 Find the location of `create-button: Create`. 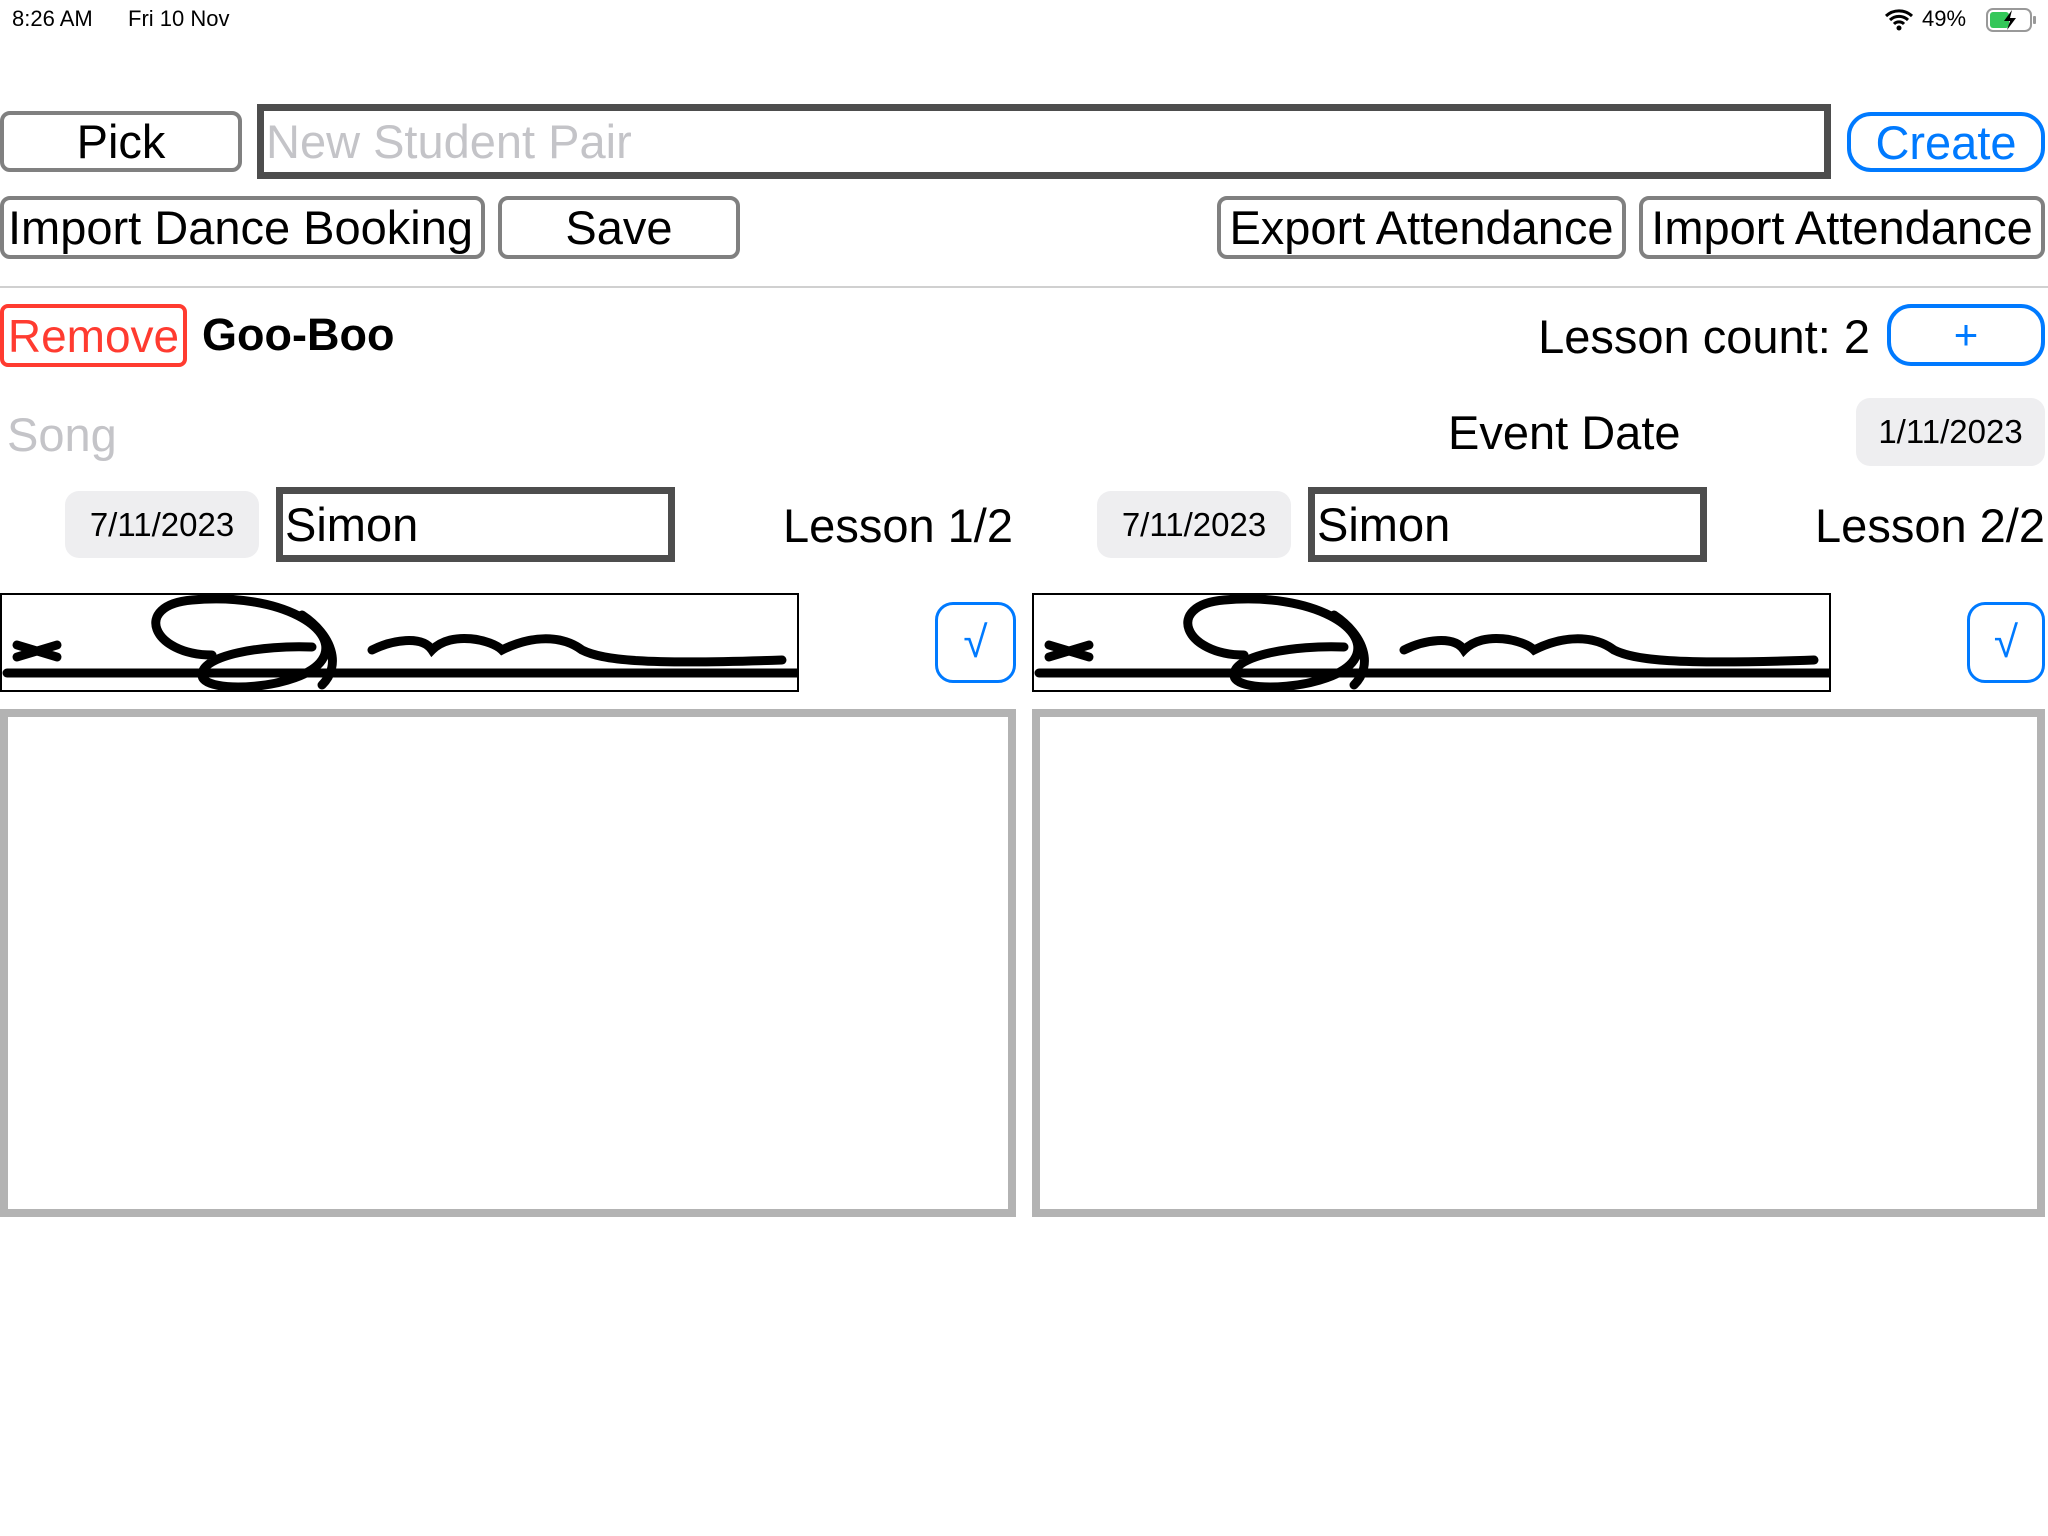

create-button: Create is located at coordinates (1946, 142).